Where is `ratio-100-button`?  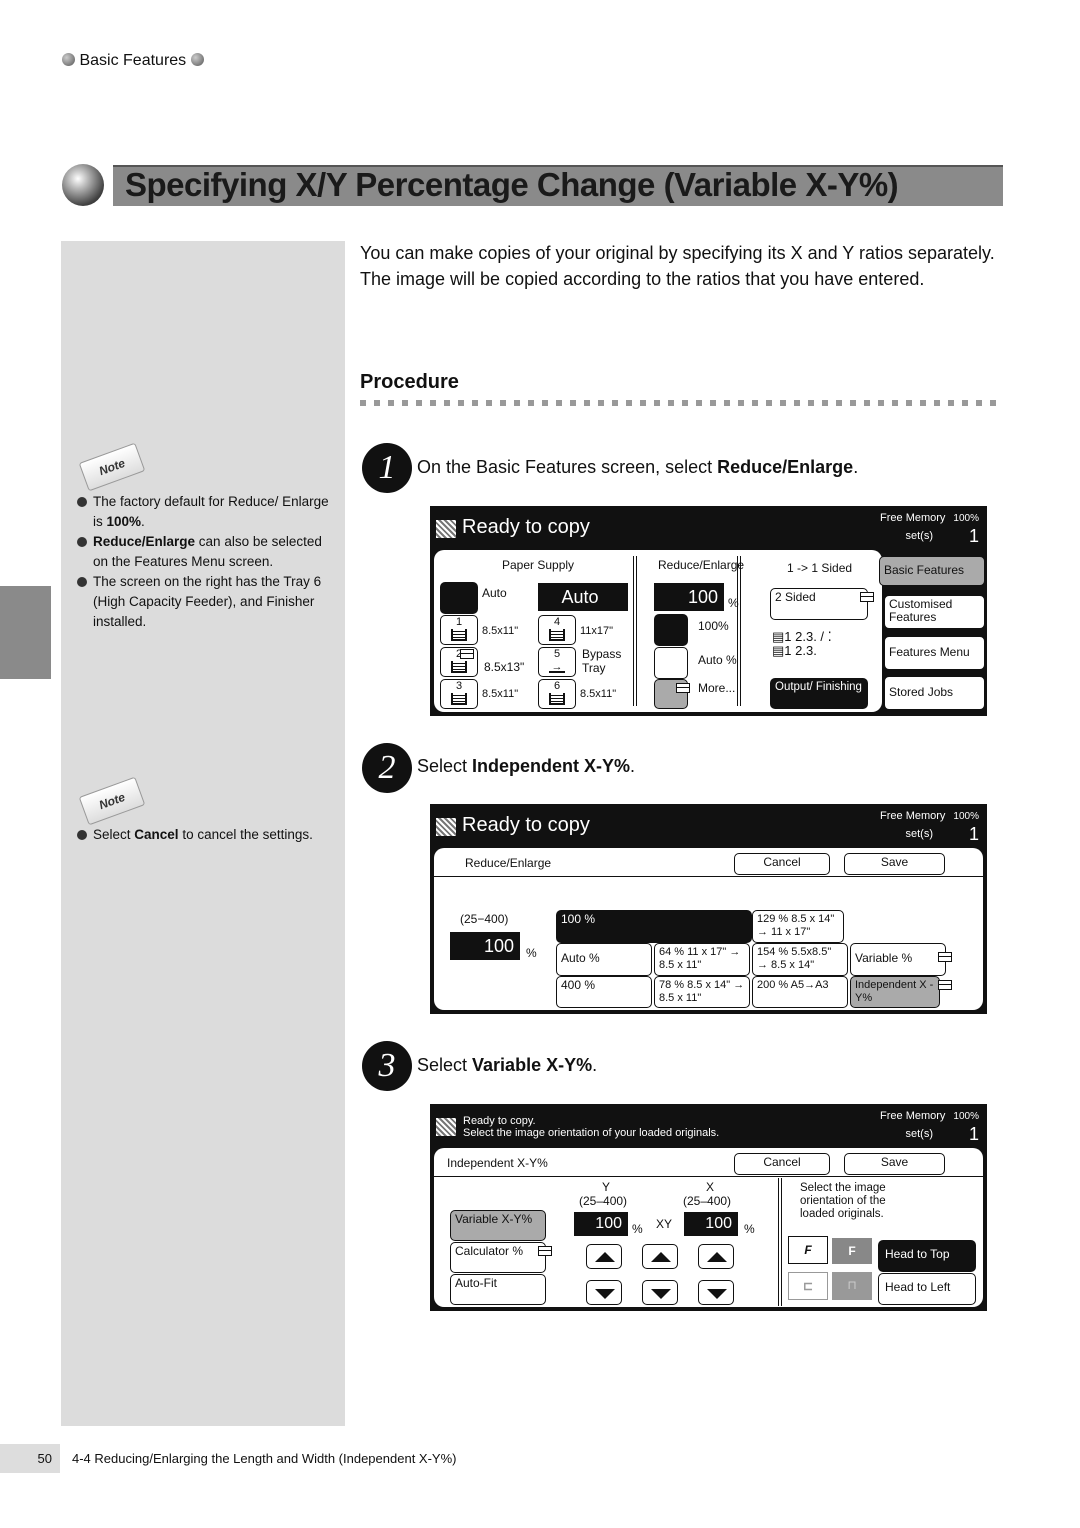
ratio-100-button is located at coordinates (671, 630).